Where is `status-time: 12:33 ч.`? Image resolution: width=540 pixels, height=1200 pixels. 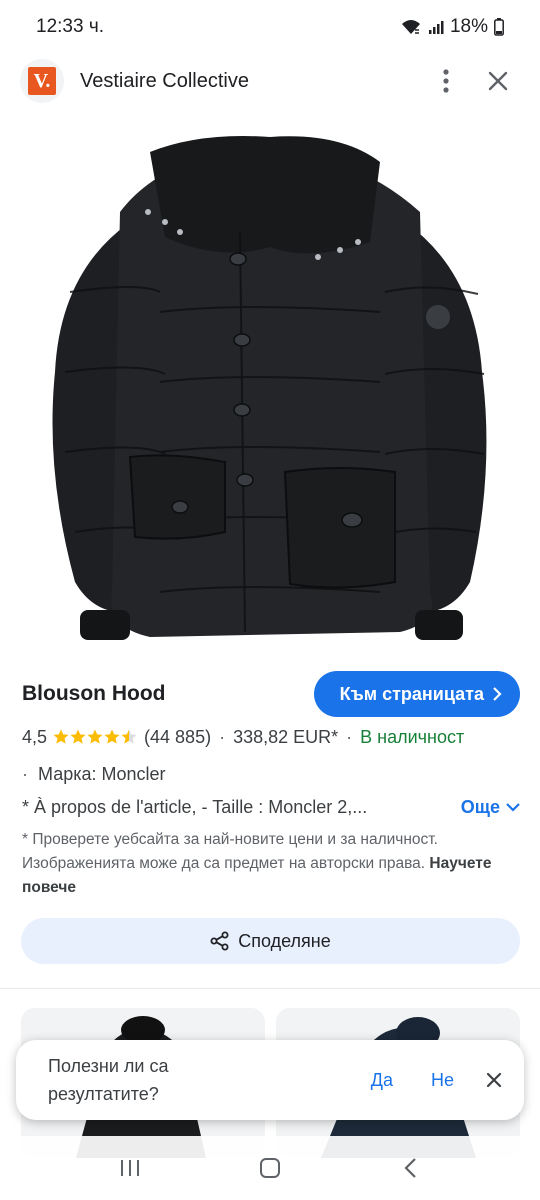
status-time: 12:33 ч. is located at coordinates (70, 26).